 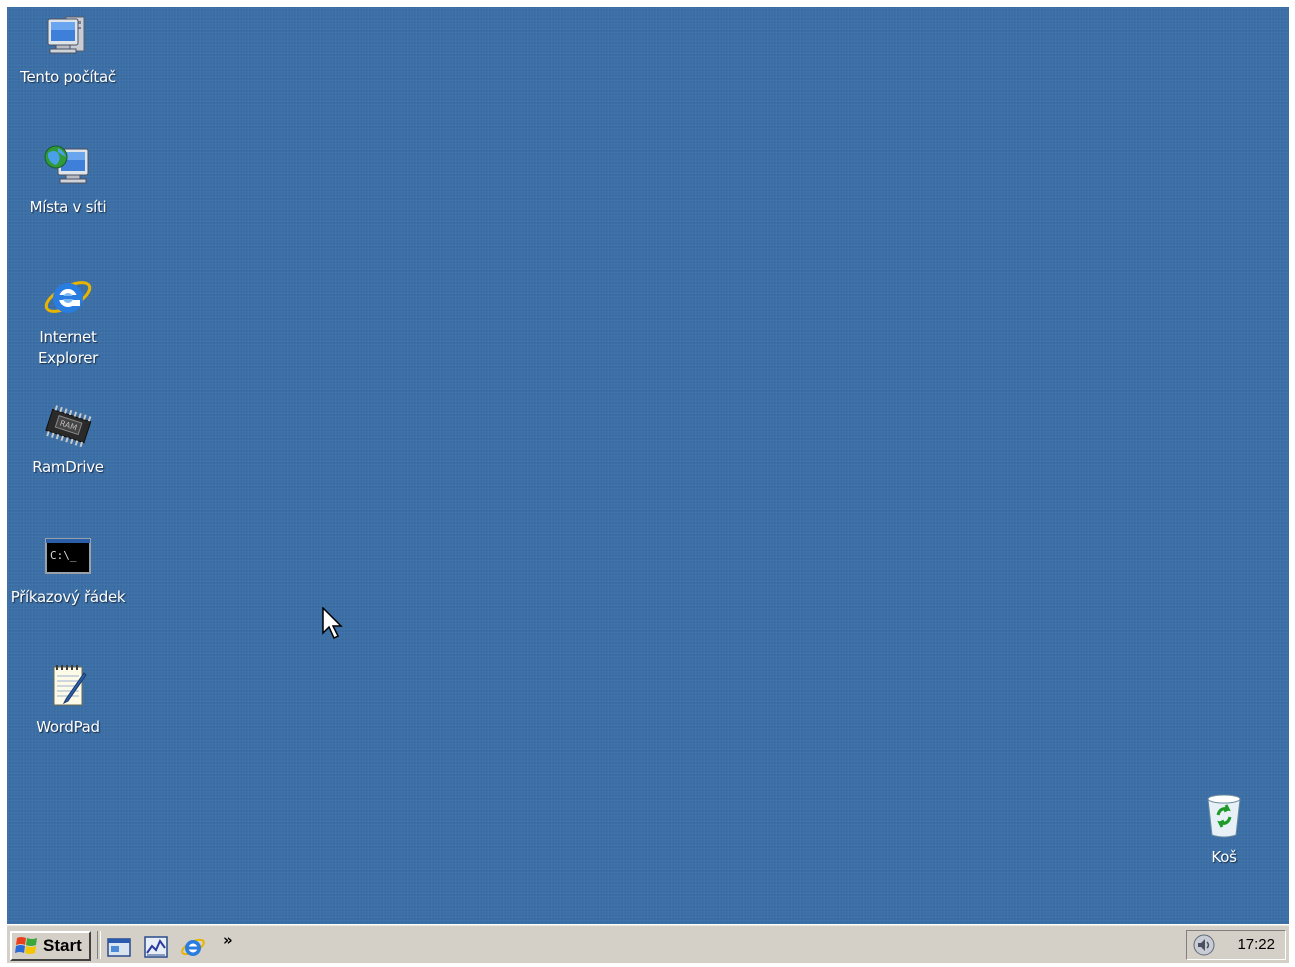 What do you see at coordinates (68, 597) in the screenshot?
I see `desktop-icon-label: Příkazový řádek` at bounding box center [68, 597].